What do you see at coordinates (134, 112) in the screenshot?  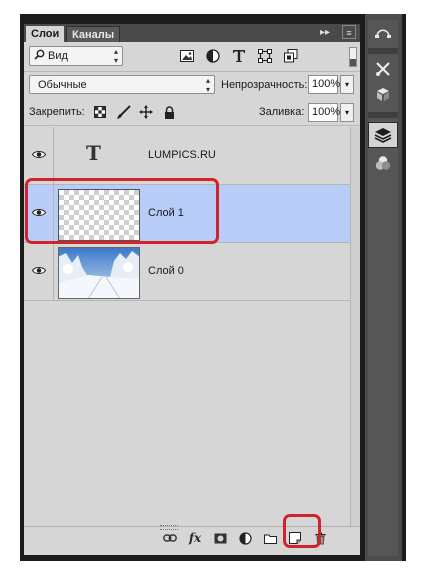 I see `lock-icons` at bounding box center [134, 112].